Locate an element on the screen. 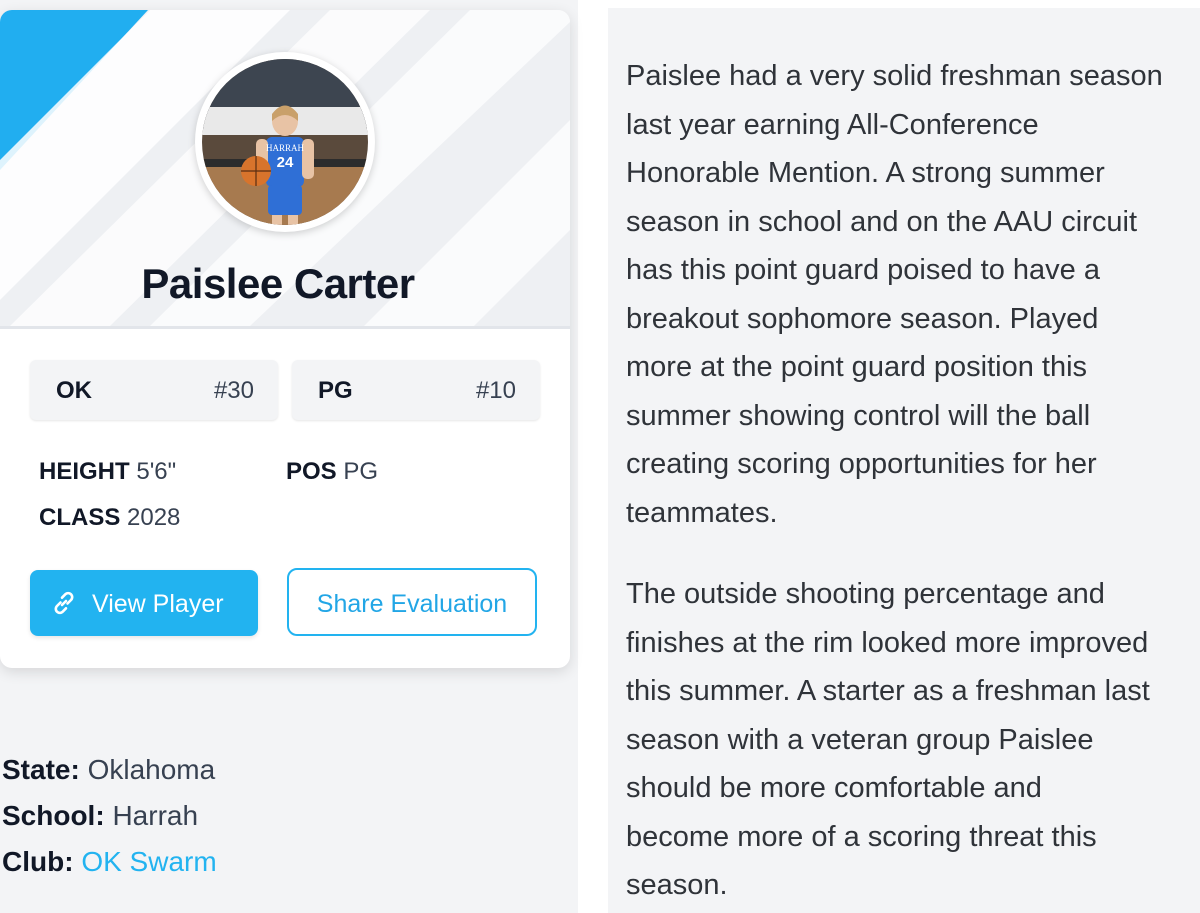  school-value: Harrah is located at coordinates (155, 815).